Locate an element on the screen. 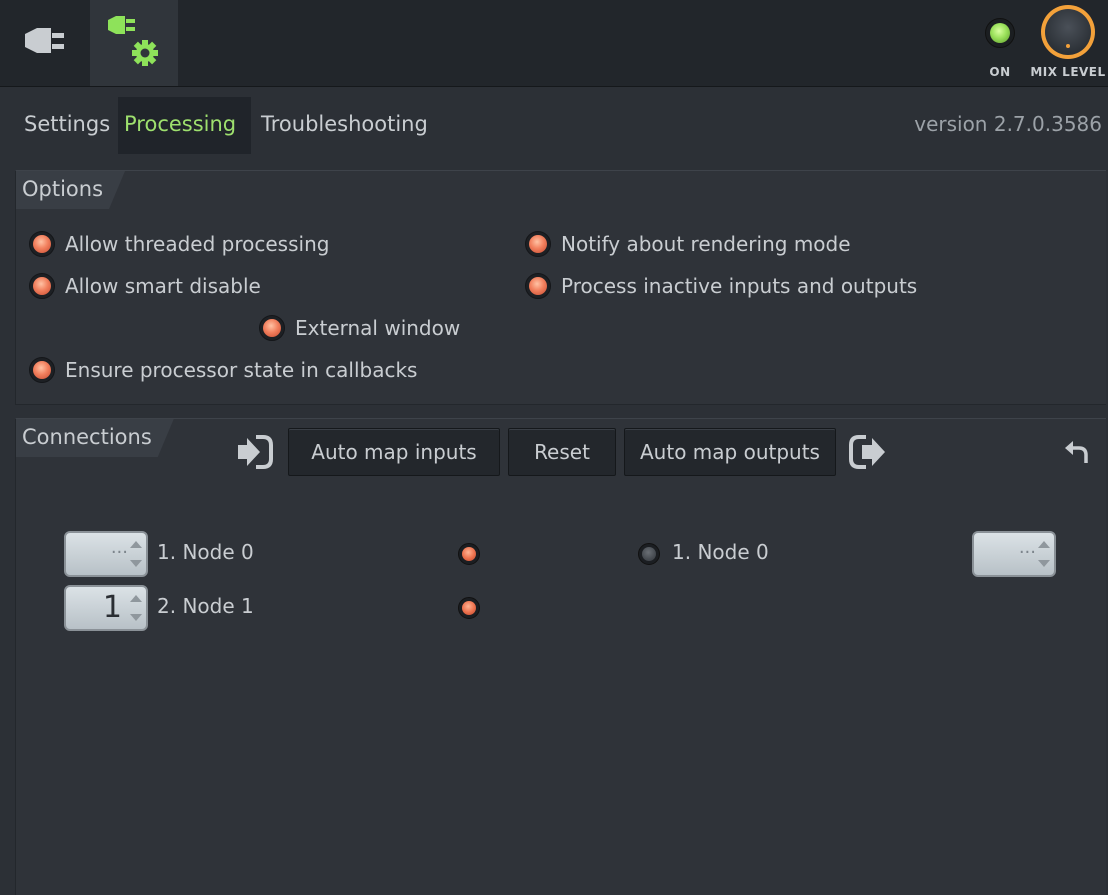 This screenshot has width=1108, height=895. input-node-label: 1. Node 0 is located at coordinates (205, 552).